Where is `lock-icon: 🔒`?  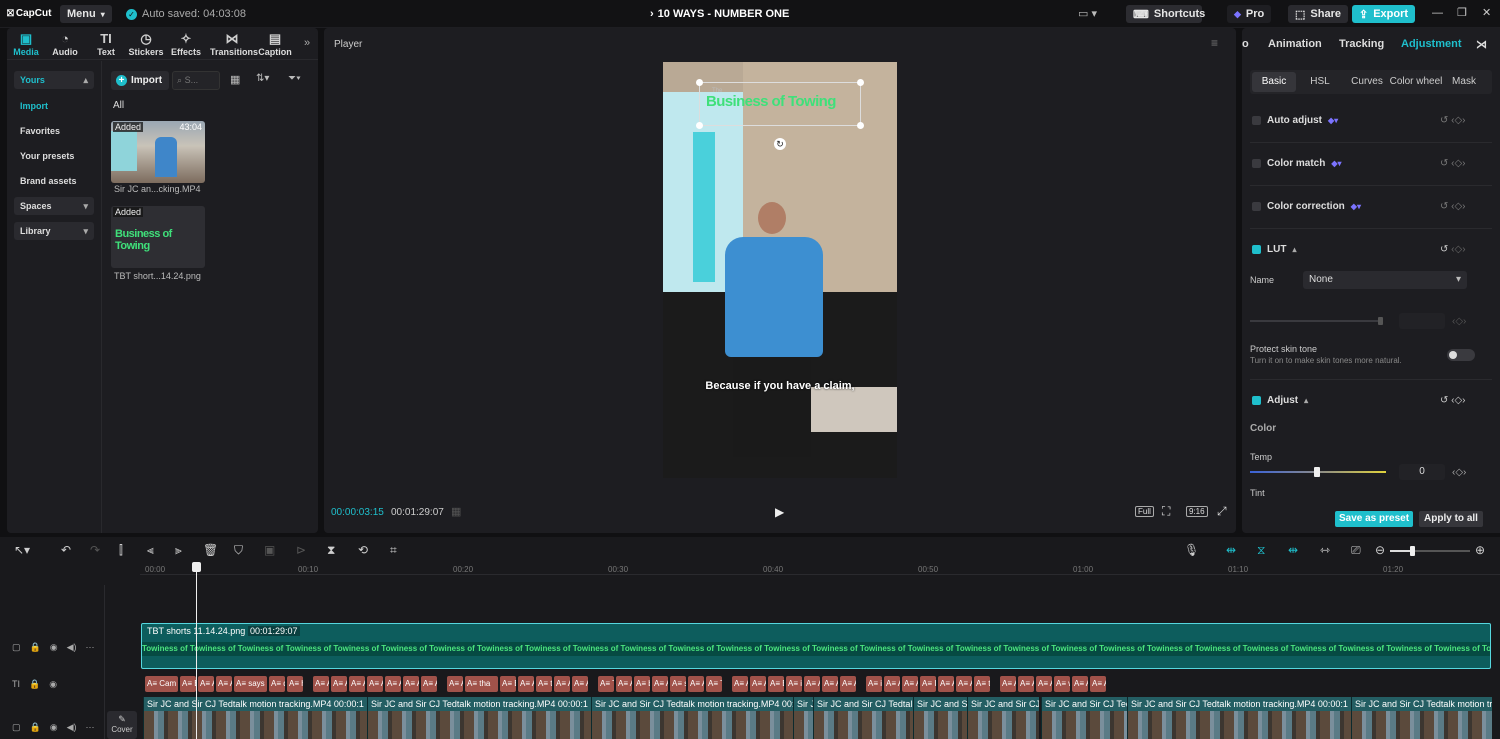
lock-icon: 🔒 is located at coordinates (35, 647).